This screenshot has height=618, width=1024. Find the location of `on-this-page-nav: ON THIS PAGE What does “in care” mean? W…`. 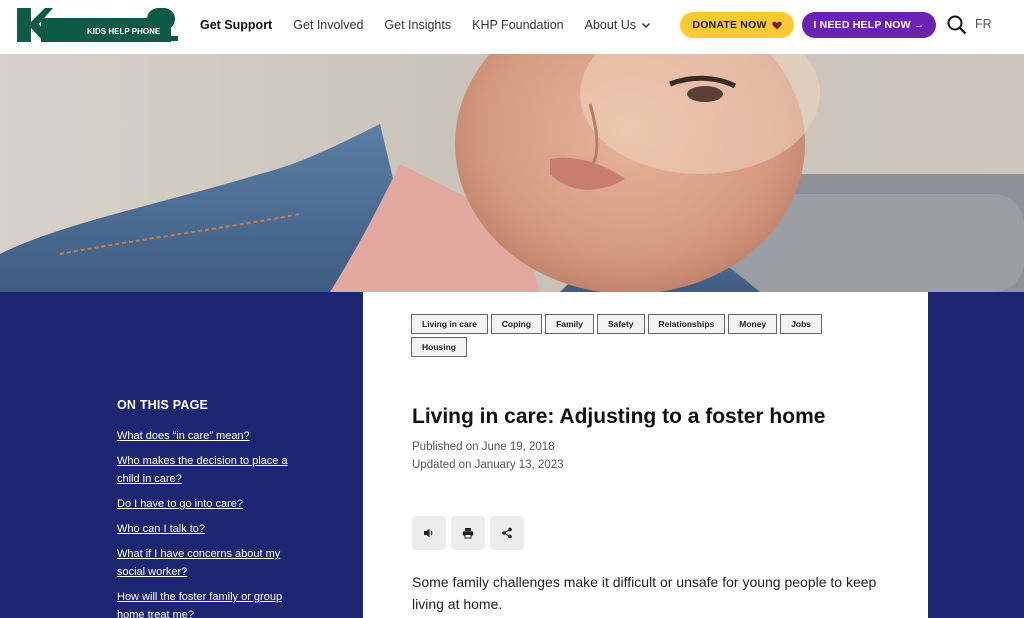

on-this-page-nav: ON THIS PAGE What does “in care” mean? W… is located at coordinates (217, 508).